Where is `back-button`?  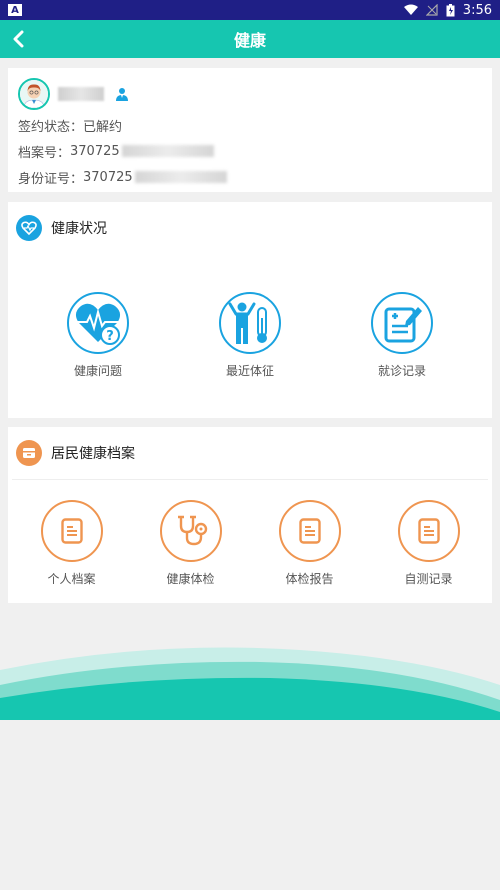
back-button is located at coordinates (18, 39).